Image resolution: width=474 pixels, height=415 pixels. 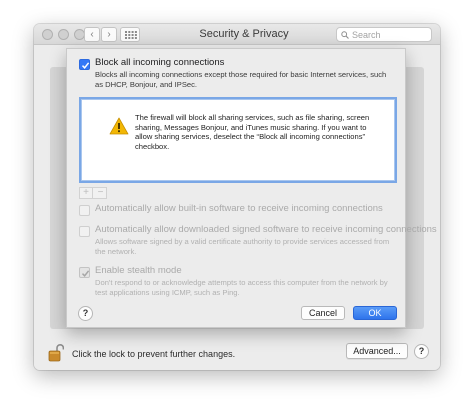 I want to click on title-bar: ‹ › Security & Privacy, so click(x=237, y=34).